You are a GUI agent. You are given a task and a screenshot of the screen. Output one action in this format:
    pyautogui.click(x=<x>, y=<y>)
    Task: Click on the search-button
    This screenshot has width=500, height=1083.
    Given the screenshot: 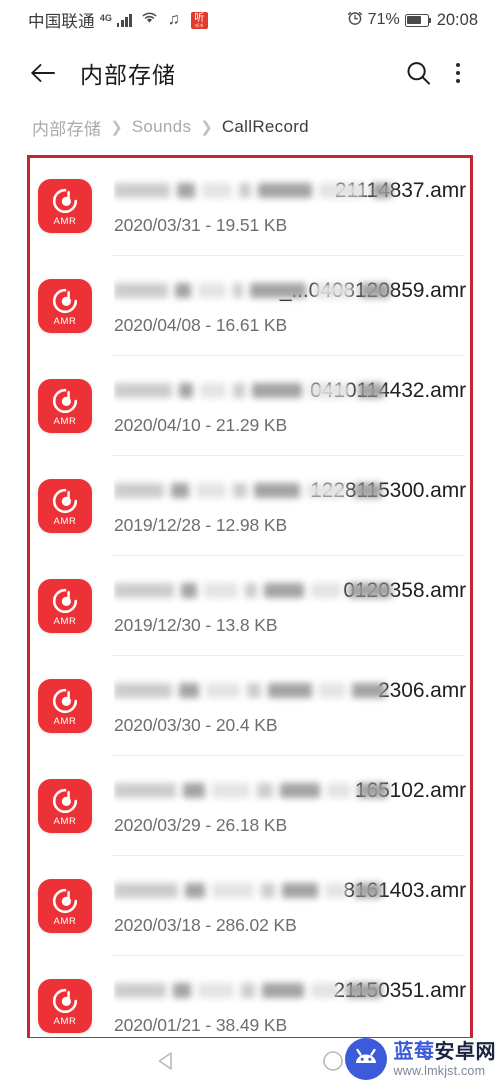 What is the action you would take?
    pyautogui.click(x=418, y=73)
    